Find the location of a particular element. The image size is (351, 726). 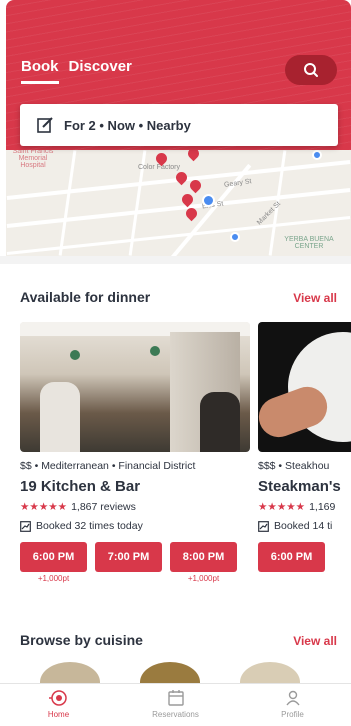

time-slot: 7:00 PM is located at coordinates (128, 562).